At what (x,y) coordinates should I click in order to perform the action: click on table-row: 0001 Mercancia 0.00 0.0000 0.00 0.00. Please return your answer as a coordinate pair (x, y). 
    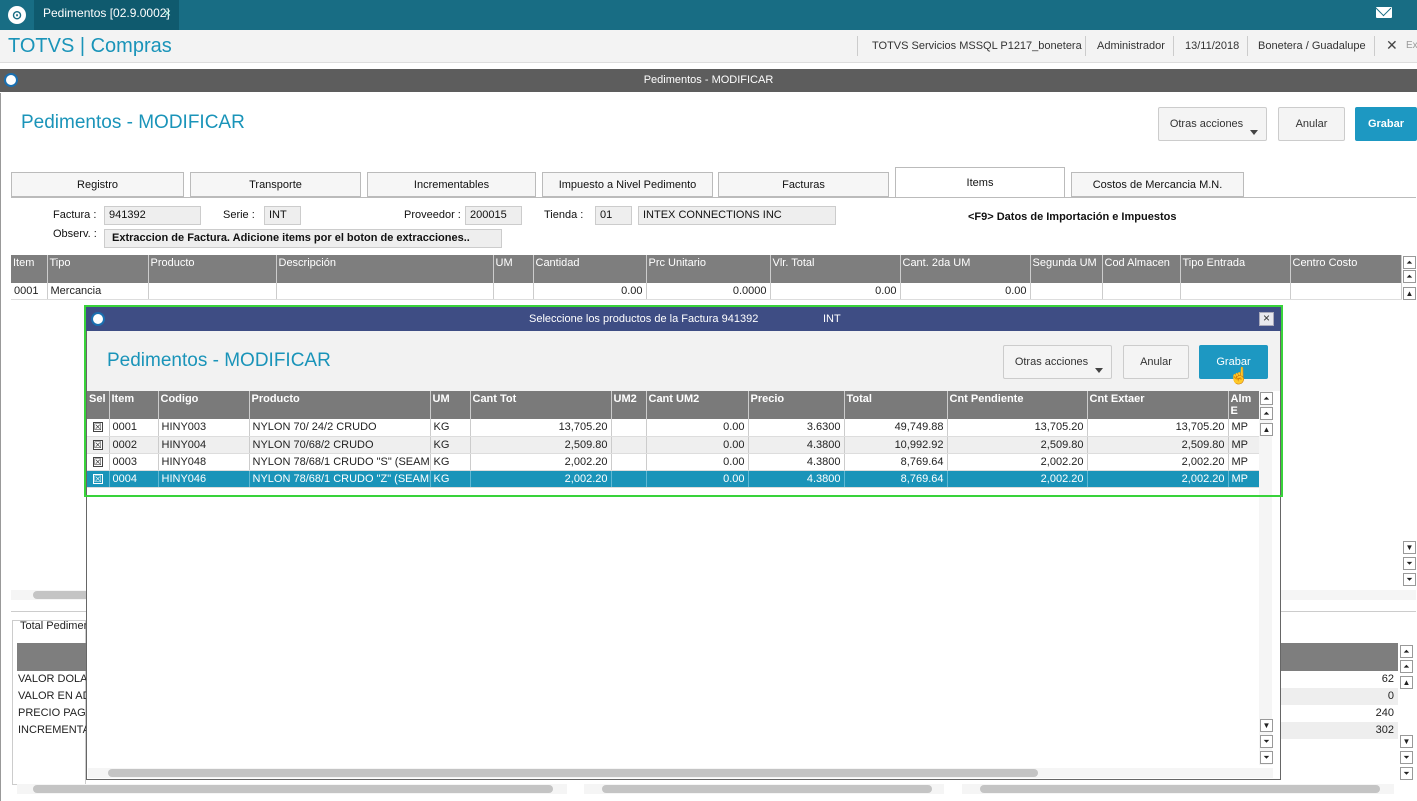
    Looking at the image, I should click on (706, 291).